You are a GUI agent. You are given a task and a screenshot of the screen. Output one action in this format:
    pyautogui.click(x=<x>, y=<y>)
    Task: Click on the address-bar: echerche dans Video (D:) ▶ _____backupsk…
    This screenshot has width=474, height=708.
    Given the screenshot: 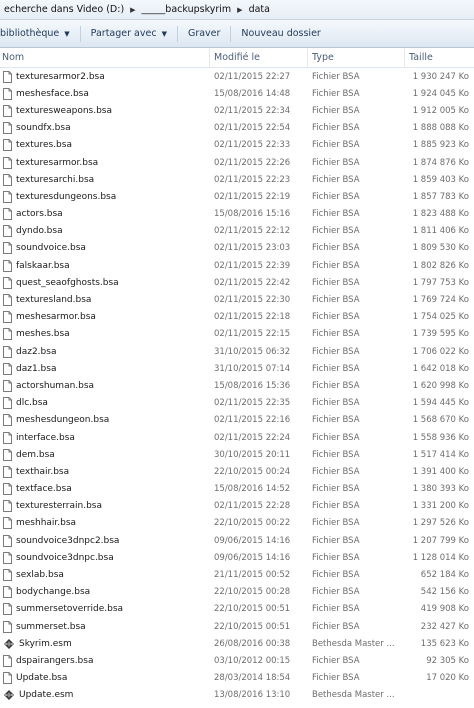 What is the action you would take?
    pyautogui.click(x=237, y=10)
    